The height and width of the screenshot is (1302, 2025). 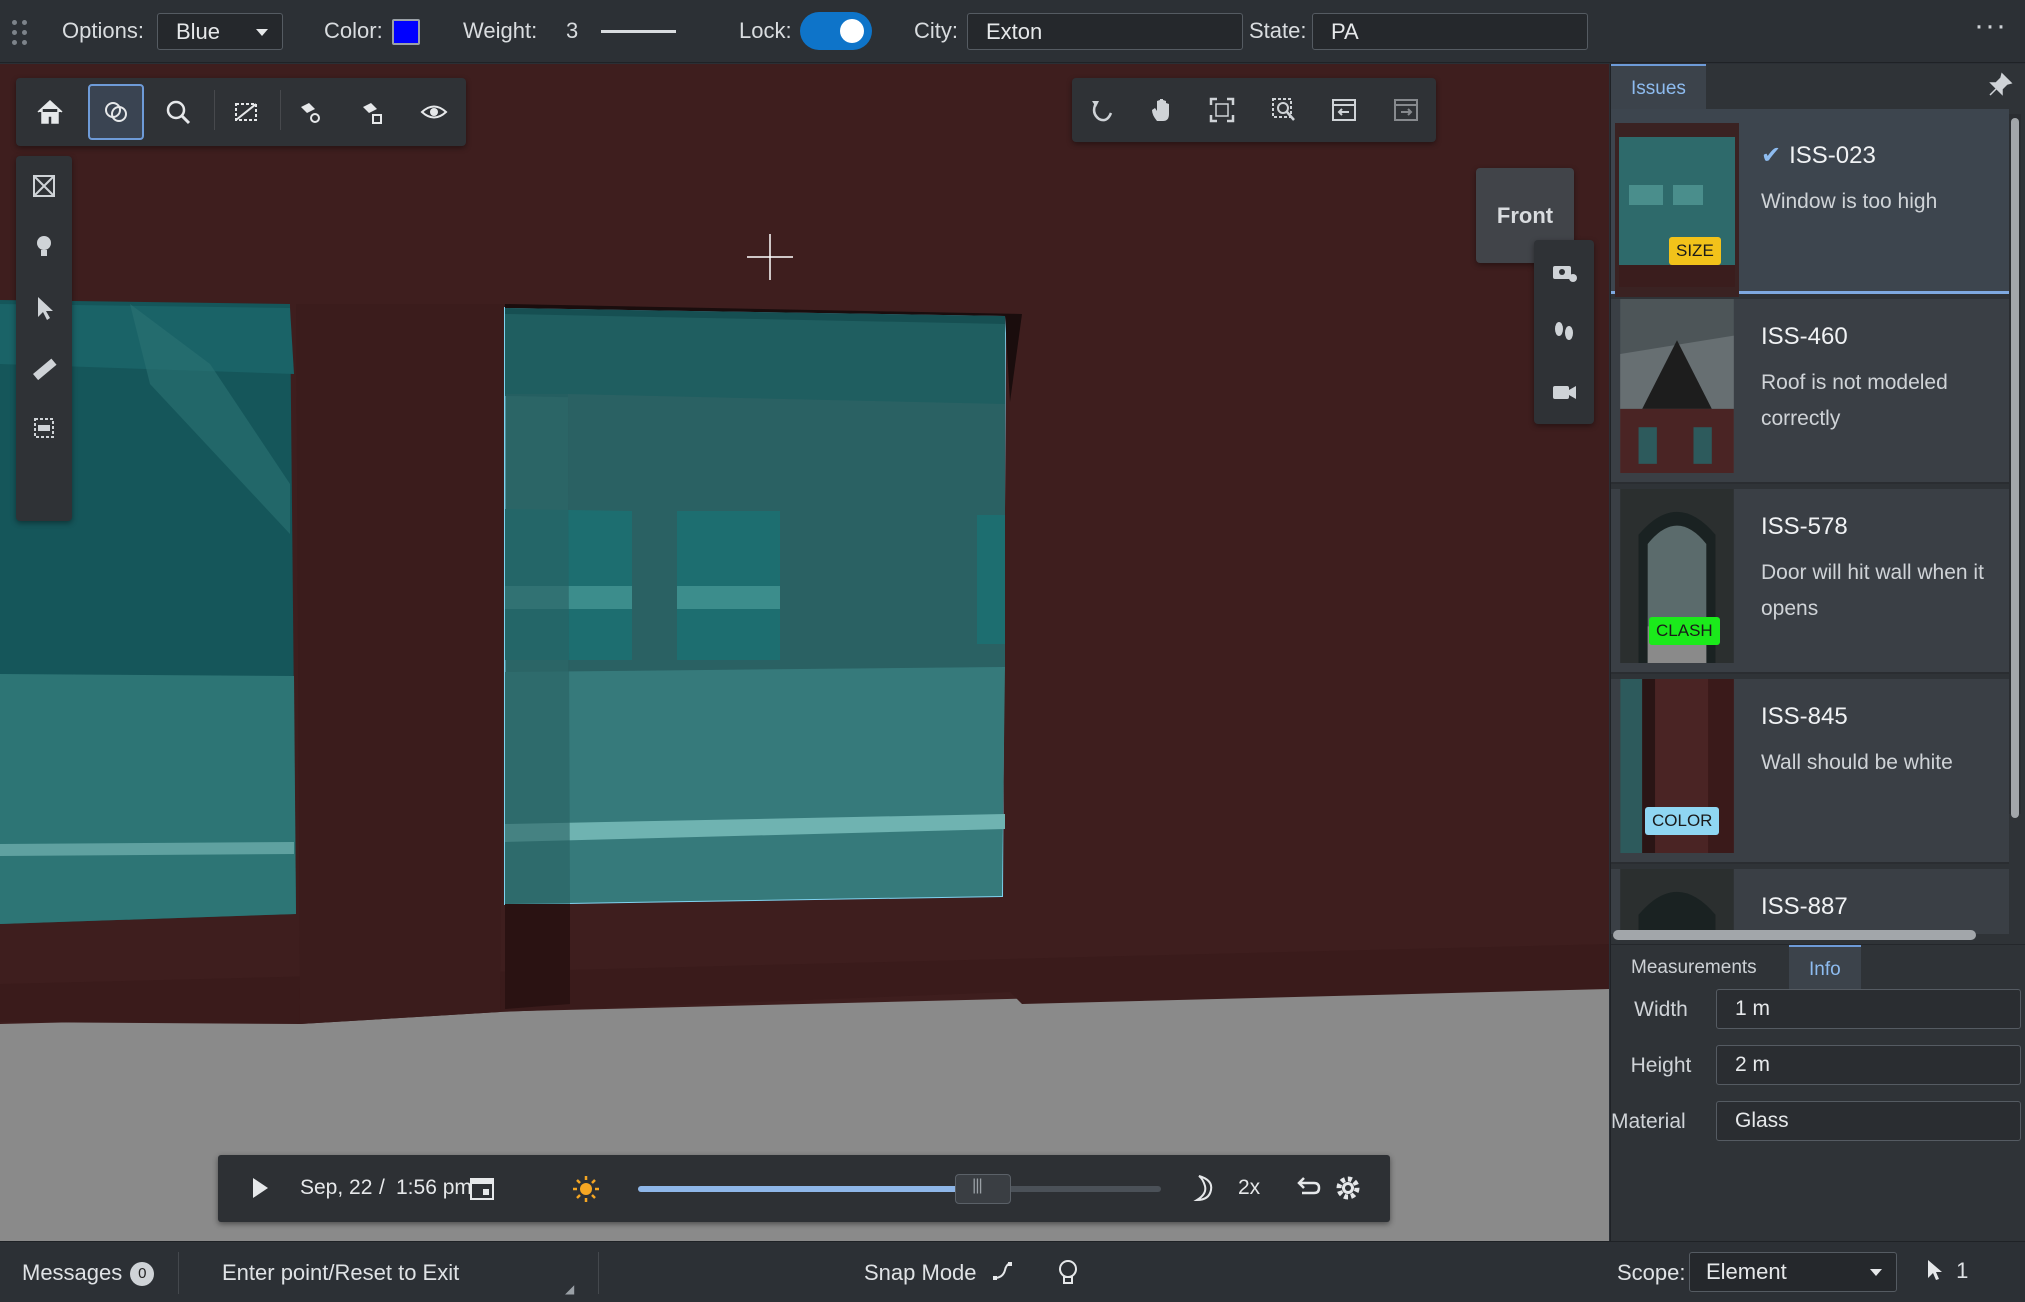 What do you see at coordinates (1794, 935) in the screenshot?
I see `issues-horizontal-scrollbar` at bounding box center [1794, 935].